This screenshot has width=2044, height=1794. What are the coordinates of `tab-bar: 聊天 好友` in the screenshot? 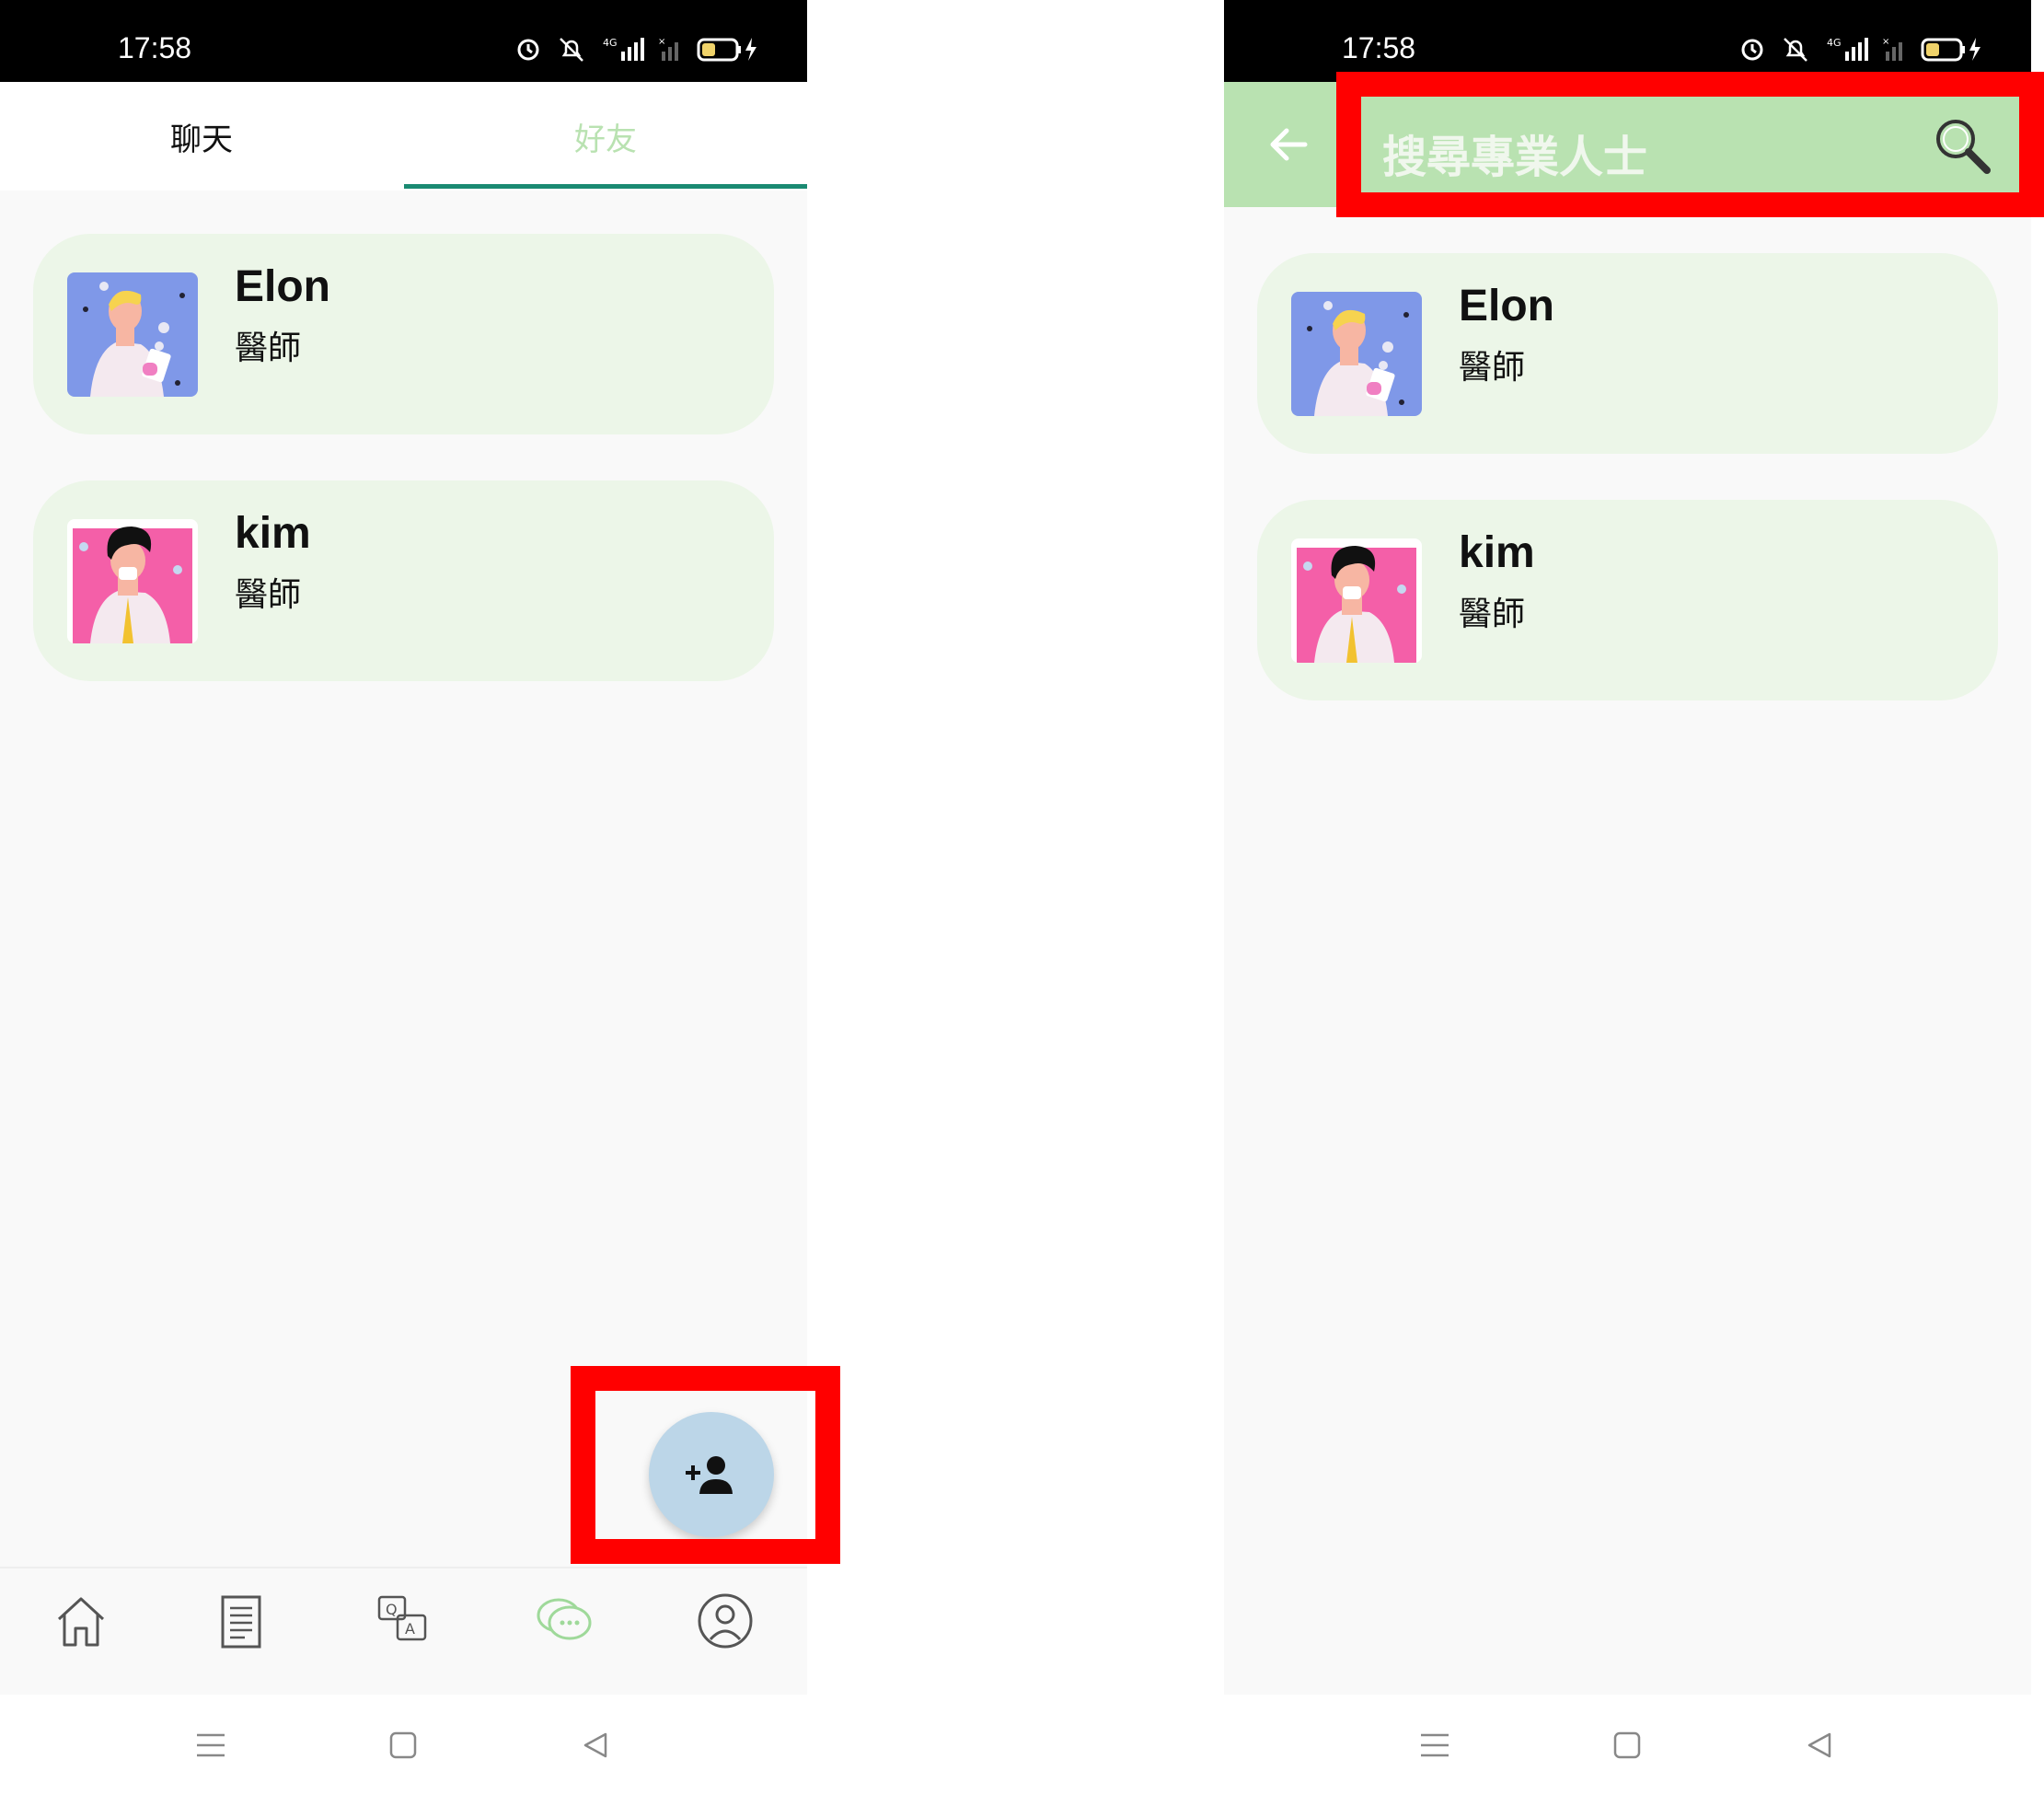 It's located at (403, 136).